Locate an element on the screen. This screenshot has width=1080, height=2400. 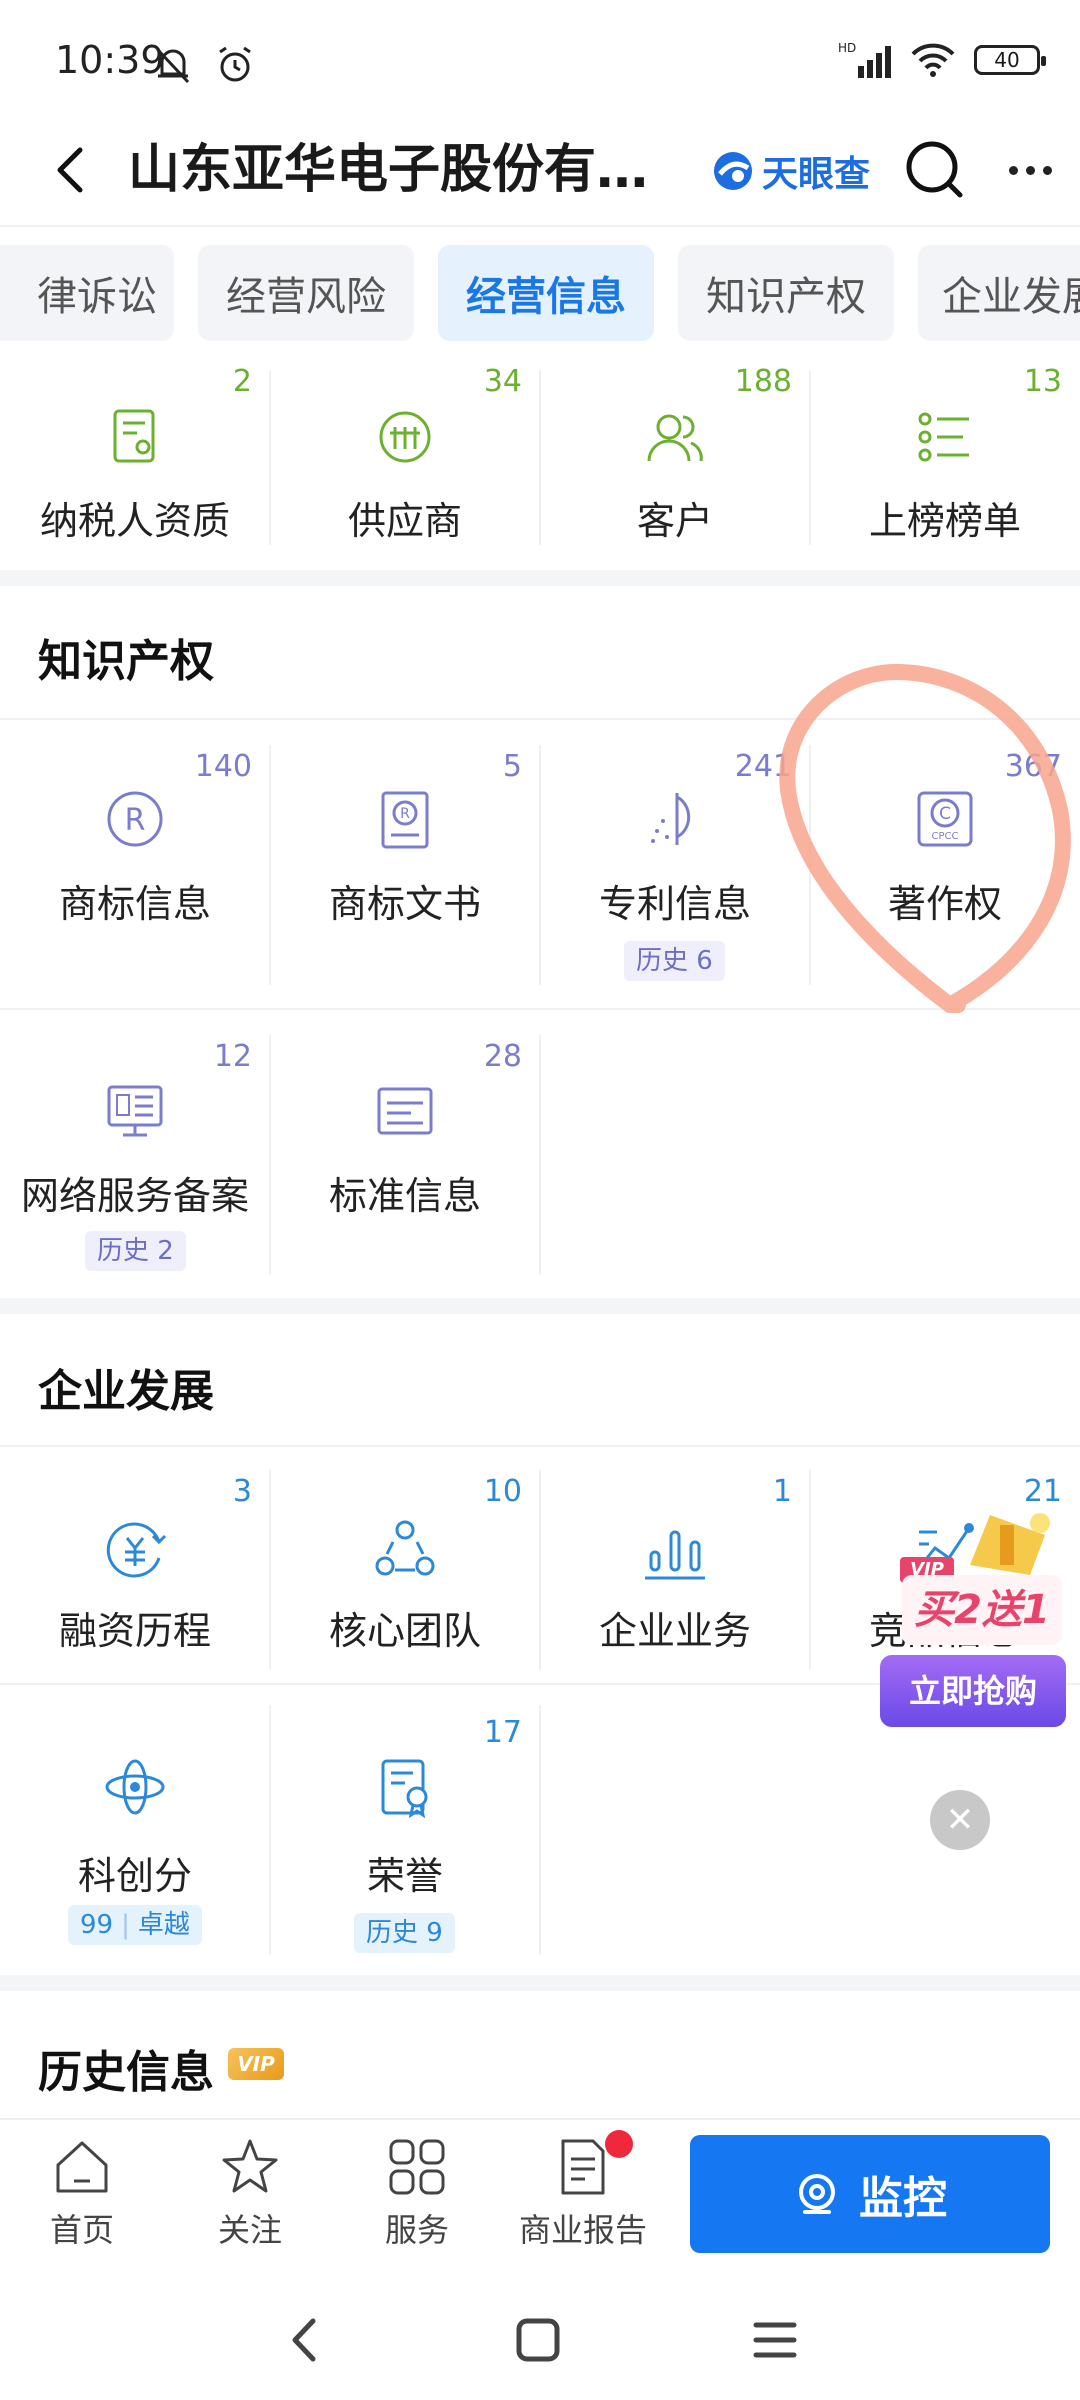
star-icon is located at coordinates (250, 2166).